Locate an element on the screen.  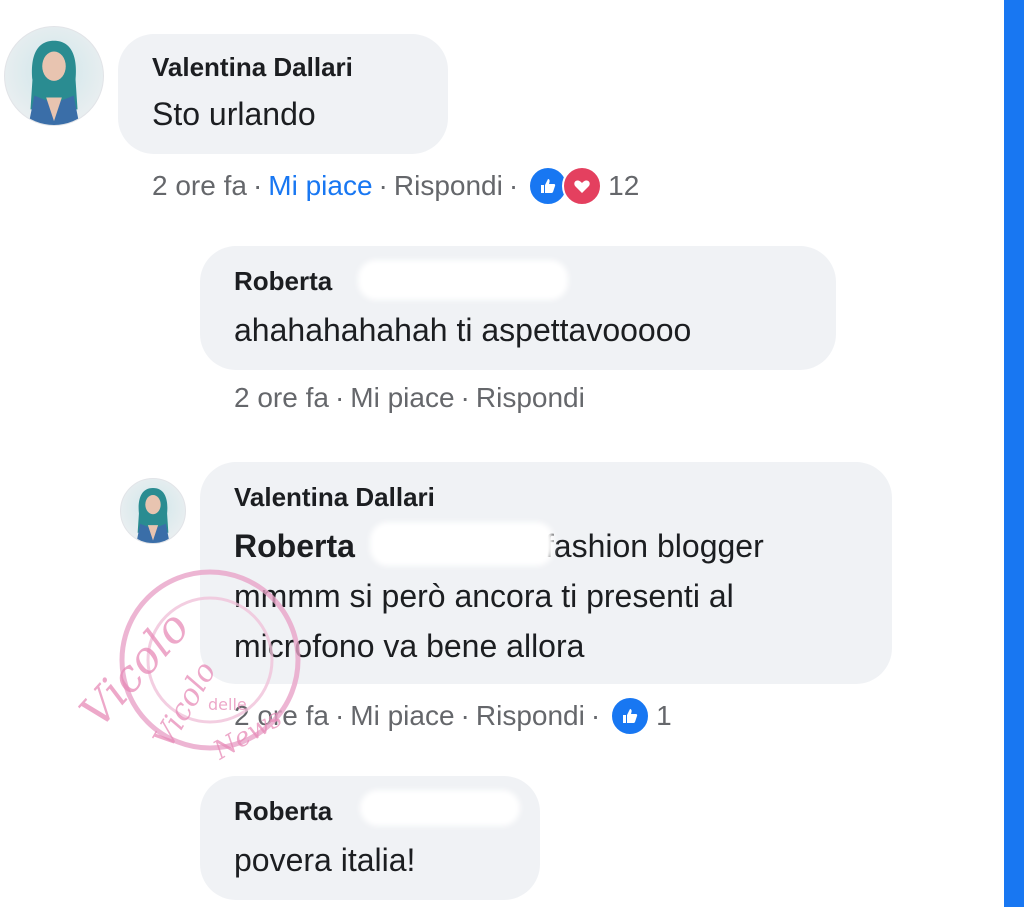
reaction-count: 12 is located at coordinates (624, 185).